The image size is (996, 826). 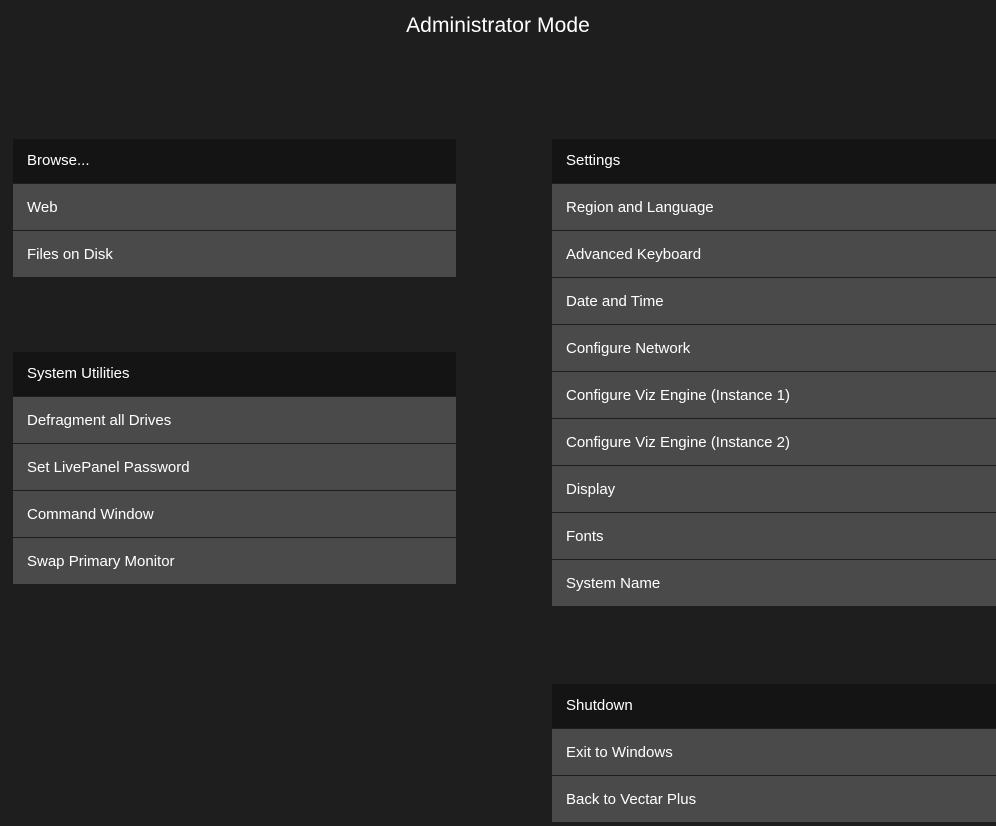 What do you see at coordinates (774, 798) in the screenshot?
I see `back-to-vectar-plus-button: Back to Vectar Plus` at bounding box center [774, 798].